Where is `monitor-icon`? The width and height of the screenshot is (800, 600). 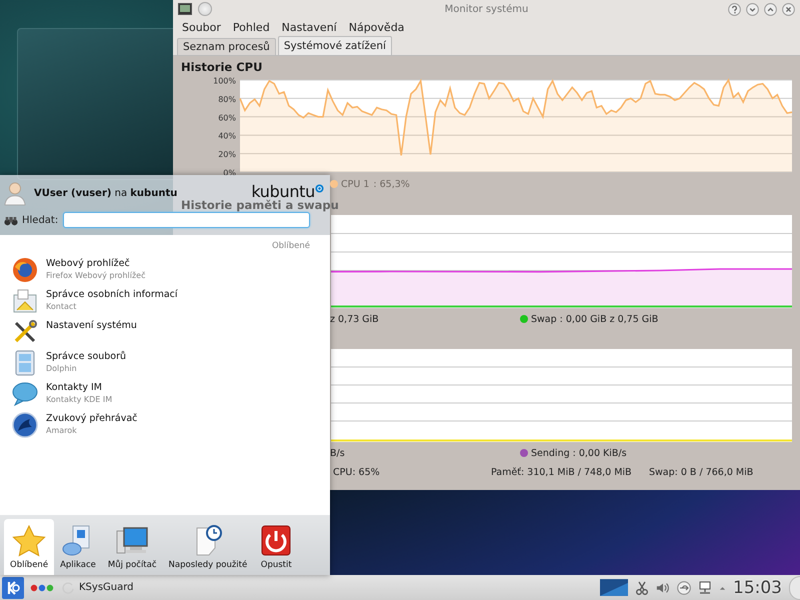 monitor-icon is located at coordinates (185, 9).